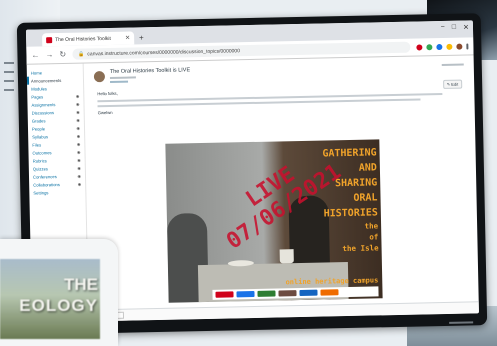 This screenshot has height=346, width=497. What do you see at coordinates (58, 305) in the screenshot?
I see `foreground-title-eology: EOLOGY` at bounding box center [58, 305].